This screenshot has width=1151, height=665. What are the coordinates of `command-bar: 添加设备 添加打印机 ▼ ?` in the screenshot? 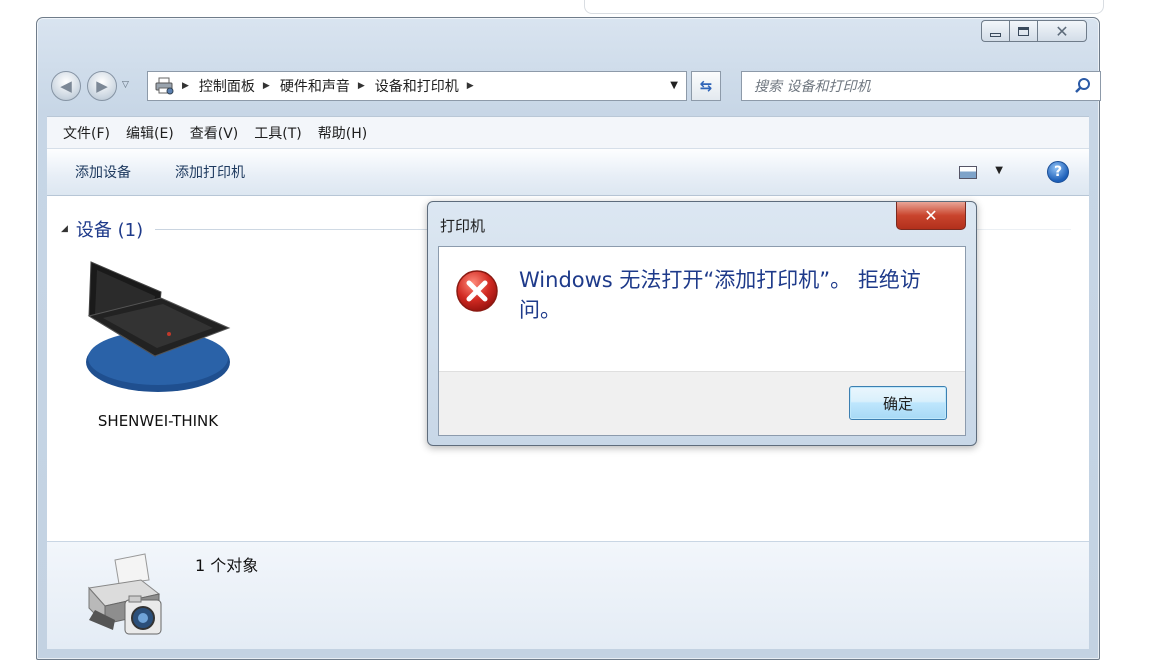 It's located at (568, 172).